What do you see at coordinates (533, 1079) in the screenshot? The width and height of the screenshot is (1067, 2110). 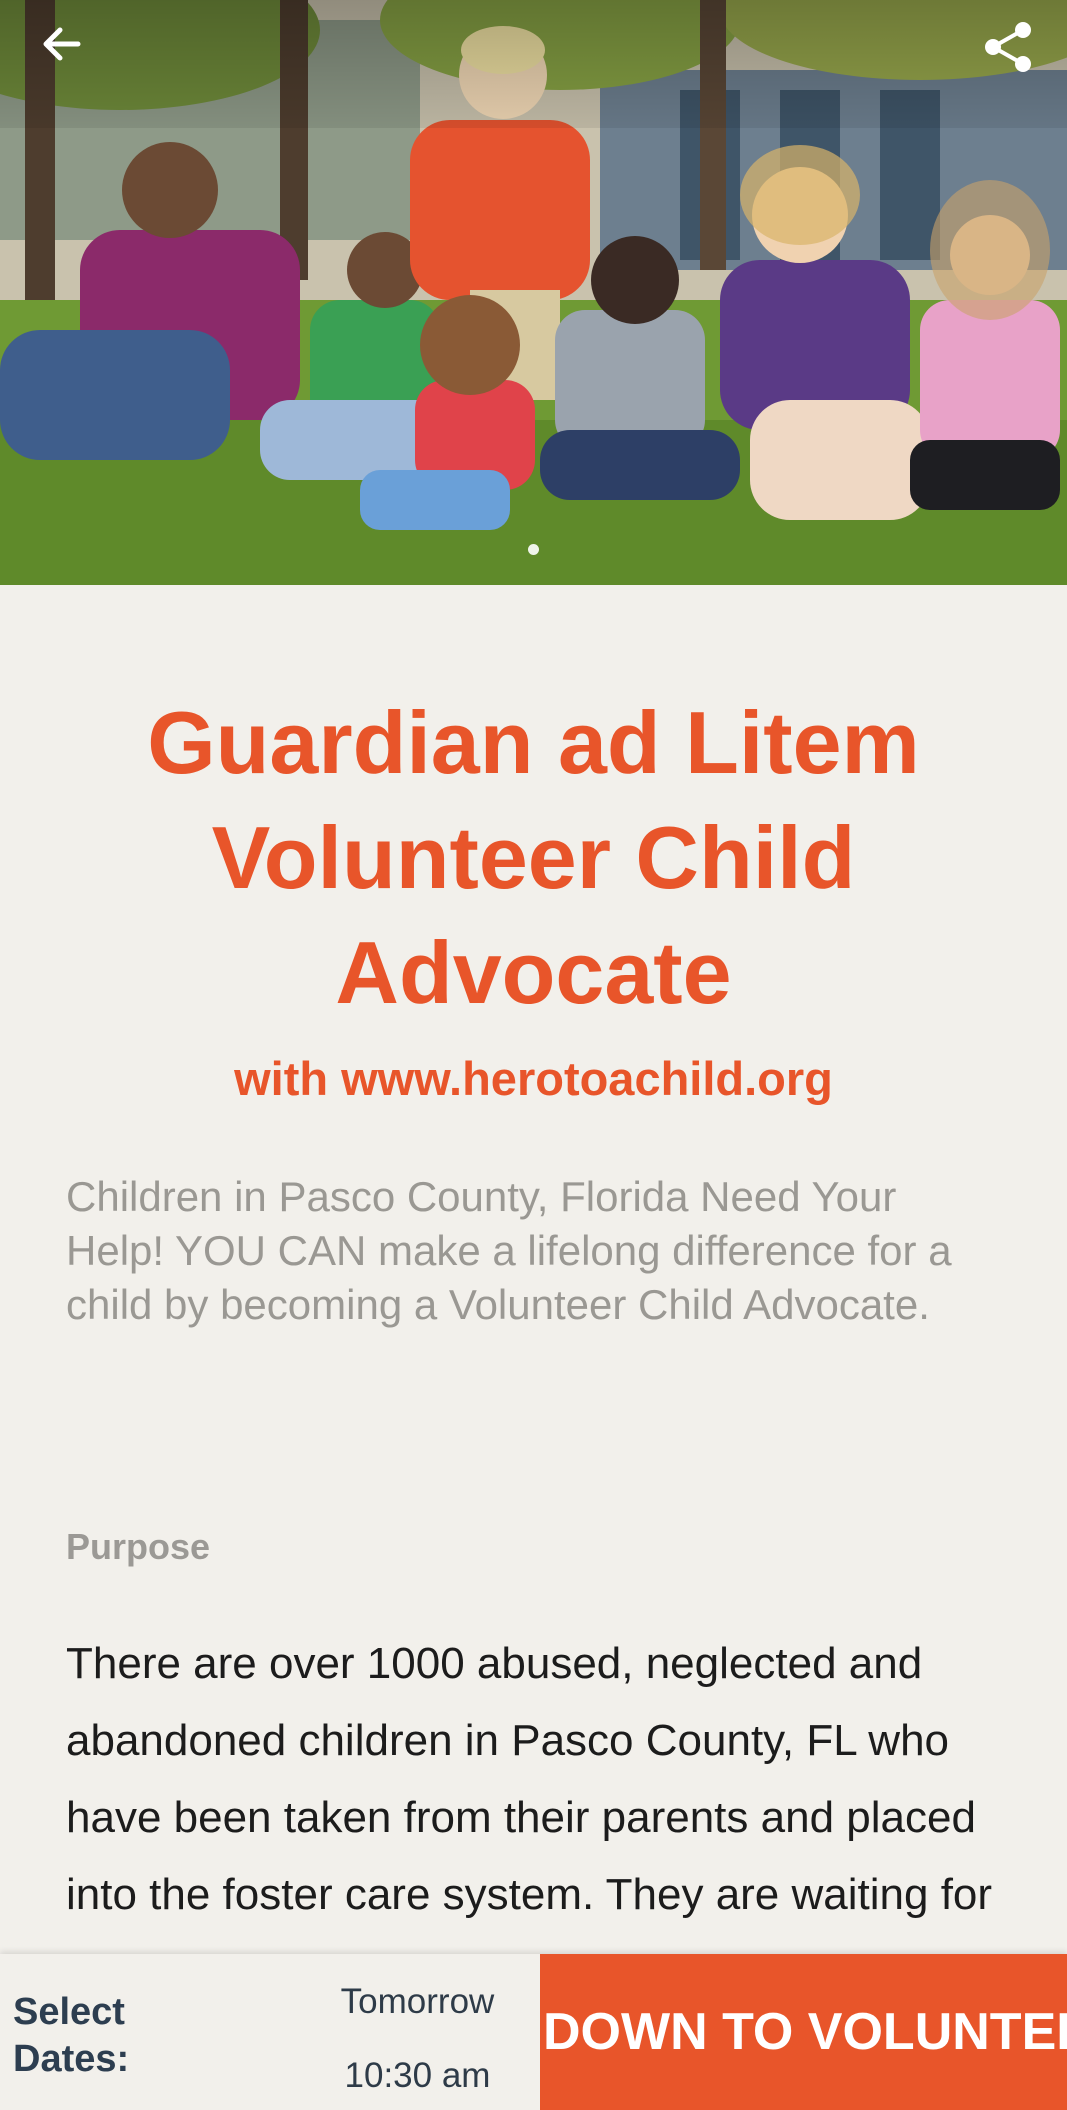 I see `organization-link: with www.herotoachild.org` at bounding box center [533, 1079].